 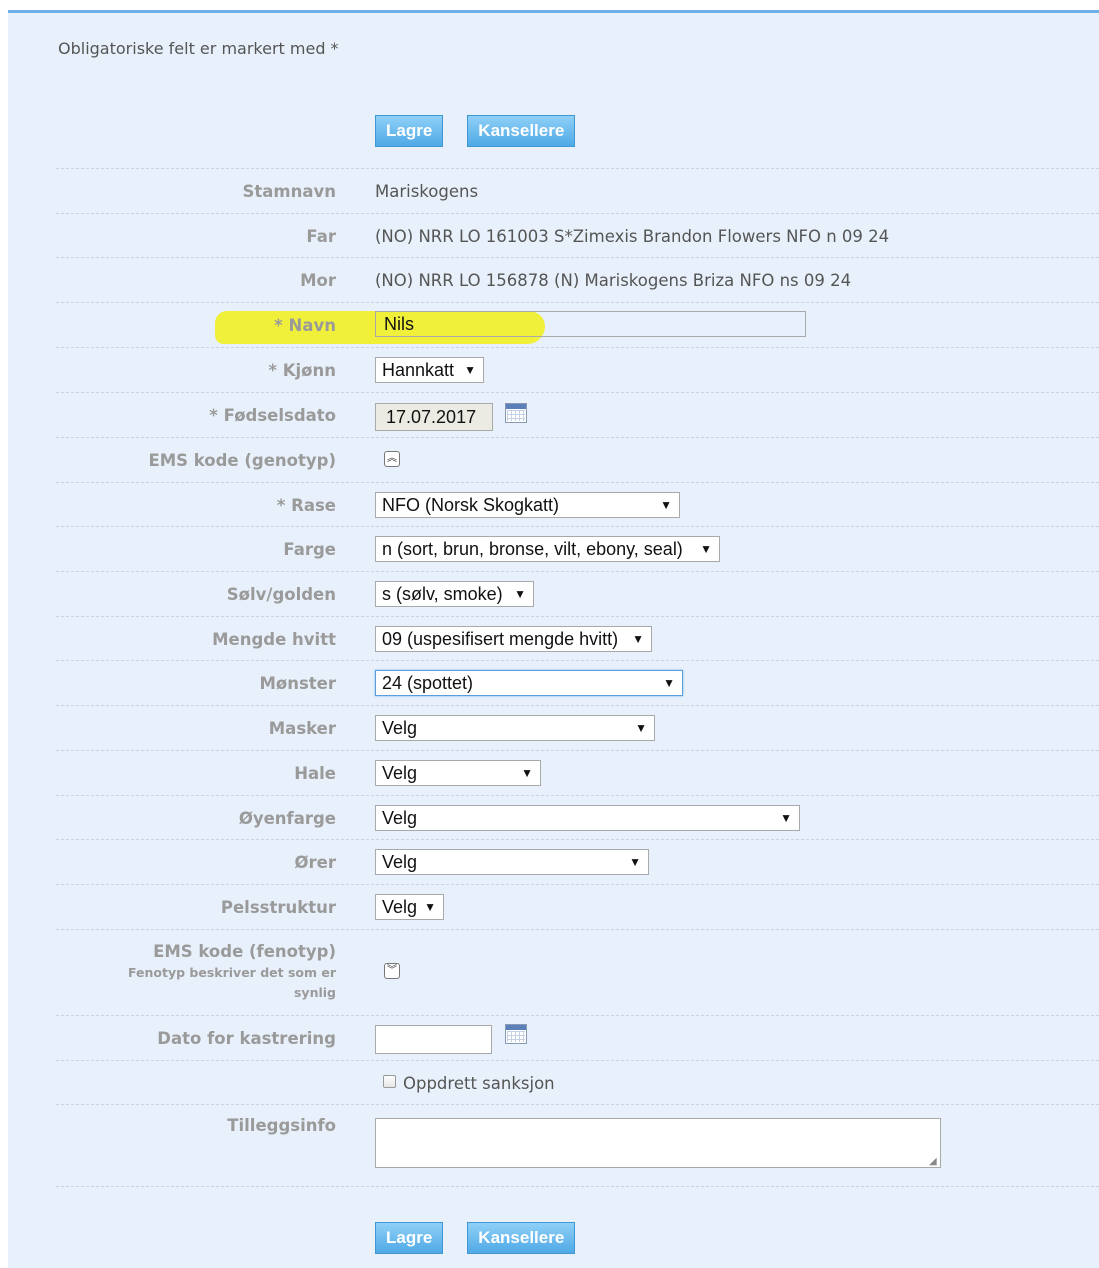 What do you see at coordinates (392, 459) in the screenshot?
I see `chevron-double-up-icon: ︽` at bounding box center [392, 459].